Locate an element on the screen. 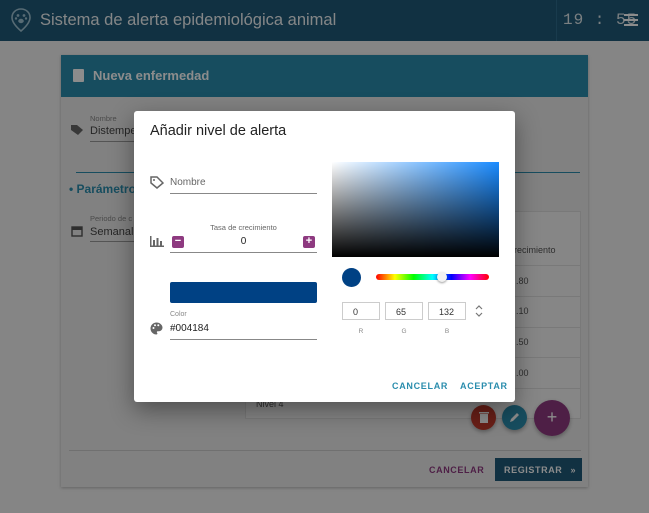  increment-button: + is located at coordinates (309, 242).